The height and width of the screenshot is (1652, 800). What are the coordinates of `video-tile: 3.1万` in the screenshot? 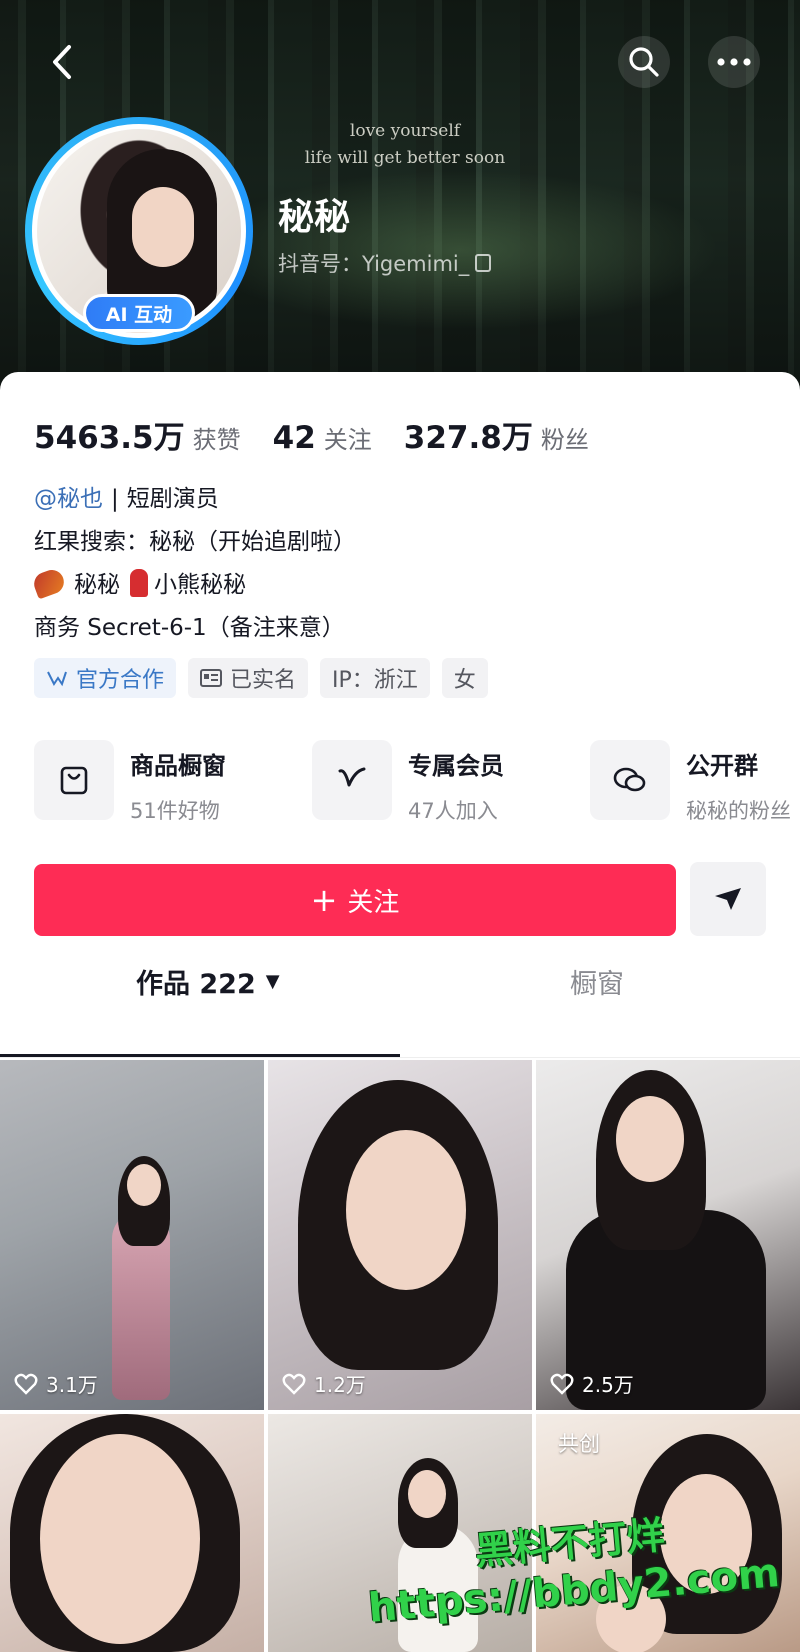 It's located at (132, 1235).